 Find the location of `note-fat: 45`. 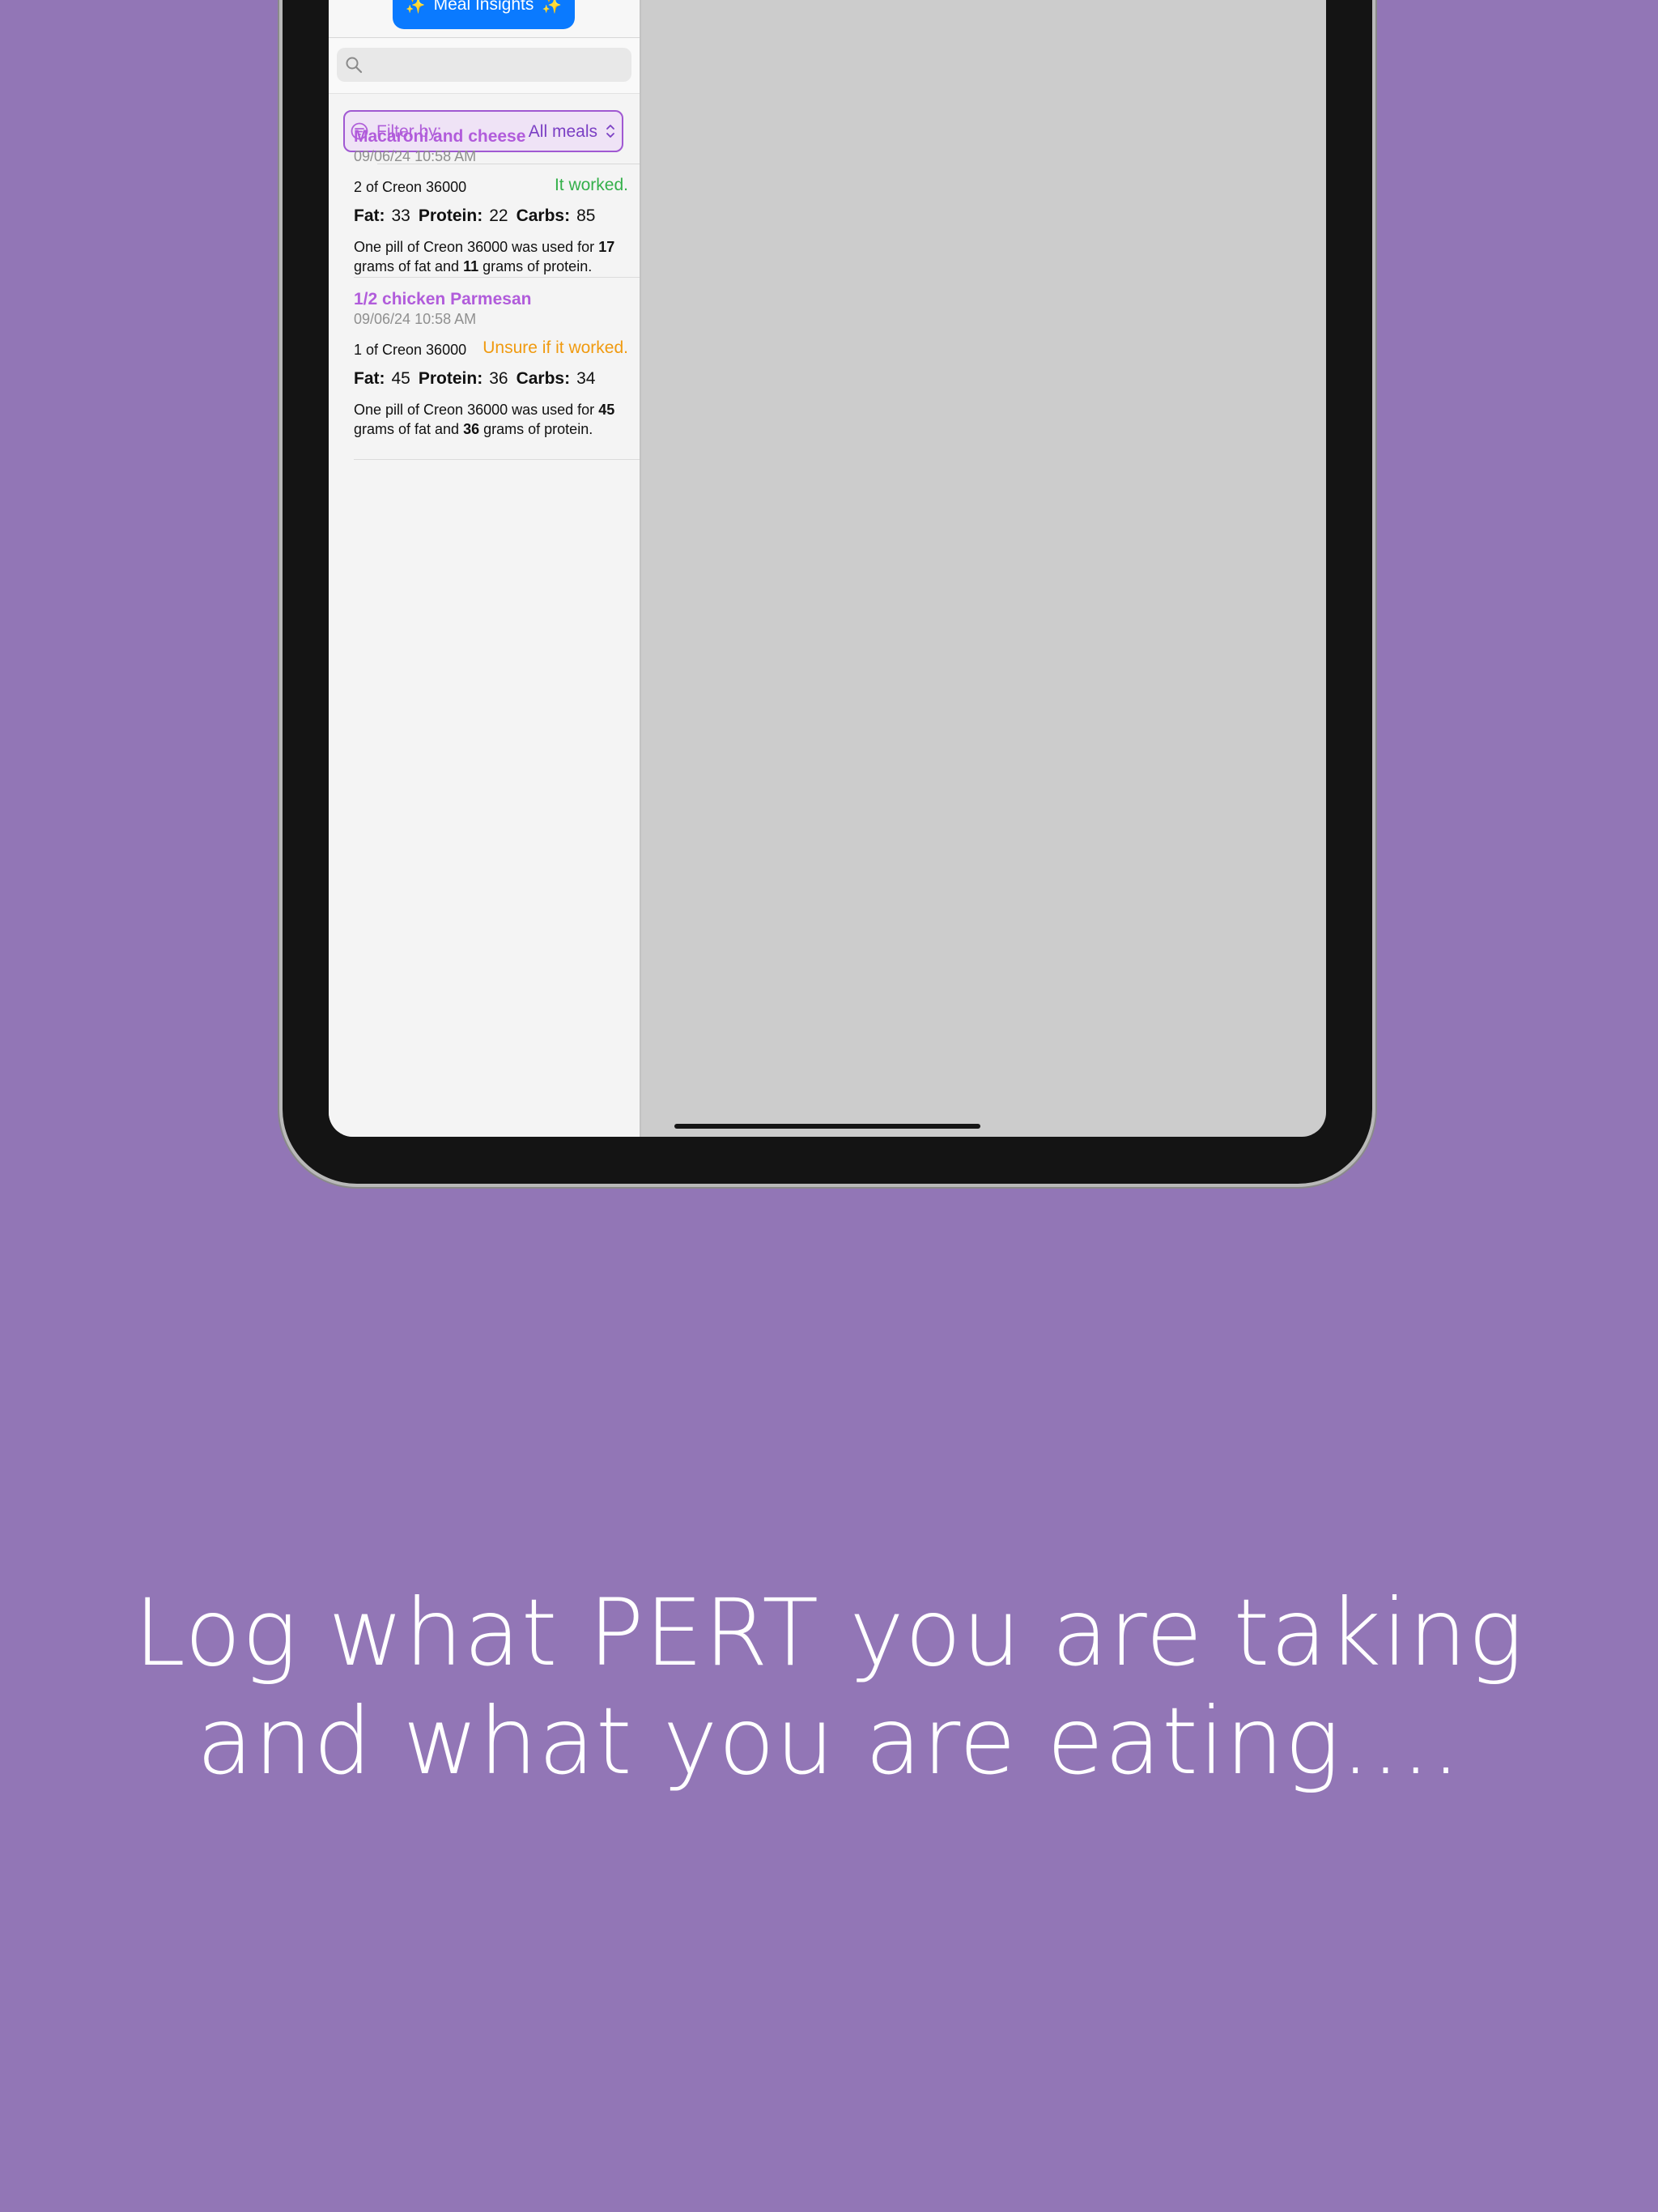

note-fat: 45 is located at coordinates (606, 410).